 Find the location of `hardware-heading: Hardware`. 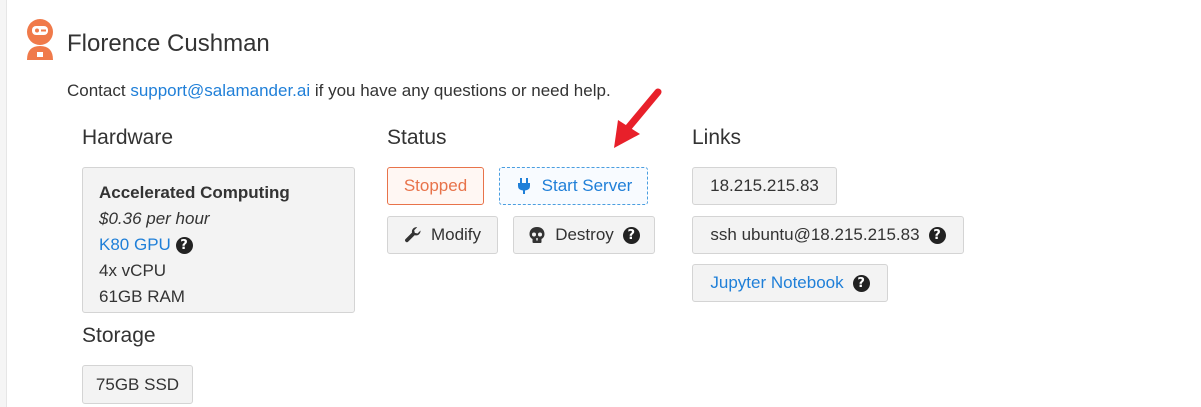

hardware-heading: Hardware is located at coordinates (128, 137).